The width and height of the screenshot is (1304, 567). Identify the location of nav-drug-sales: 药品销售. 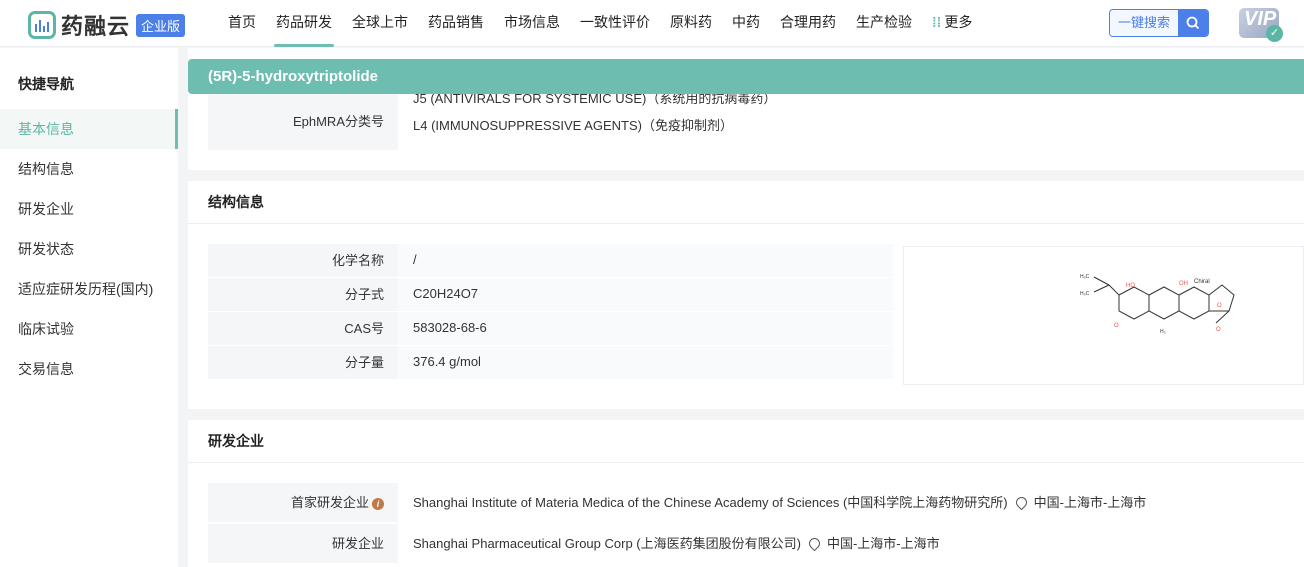
(456, 23).